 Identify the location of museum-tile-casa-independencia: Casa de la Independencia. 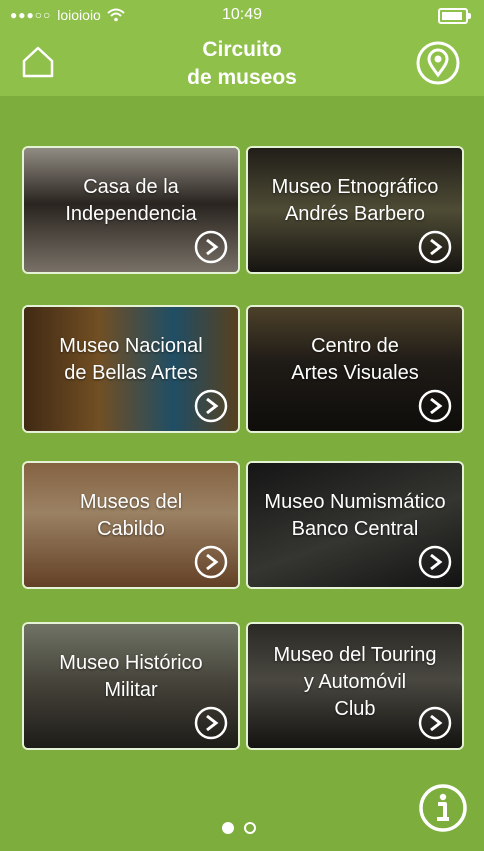
(131, 210).